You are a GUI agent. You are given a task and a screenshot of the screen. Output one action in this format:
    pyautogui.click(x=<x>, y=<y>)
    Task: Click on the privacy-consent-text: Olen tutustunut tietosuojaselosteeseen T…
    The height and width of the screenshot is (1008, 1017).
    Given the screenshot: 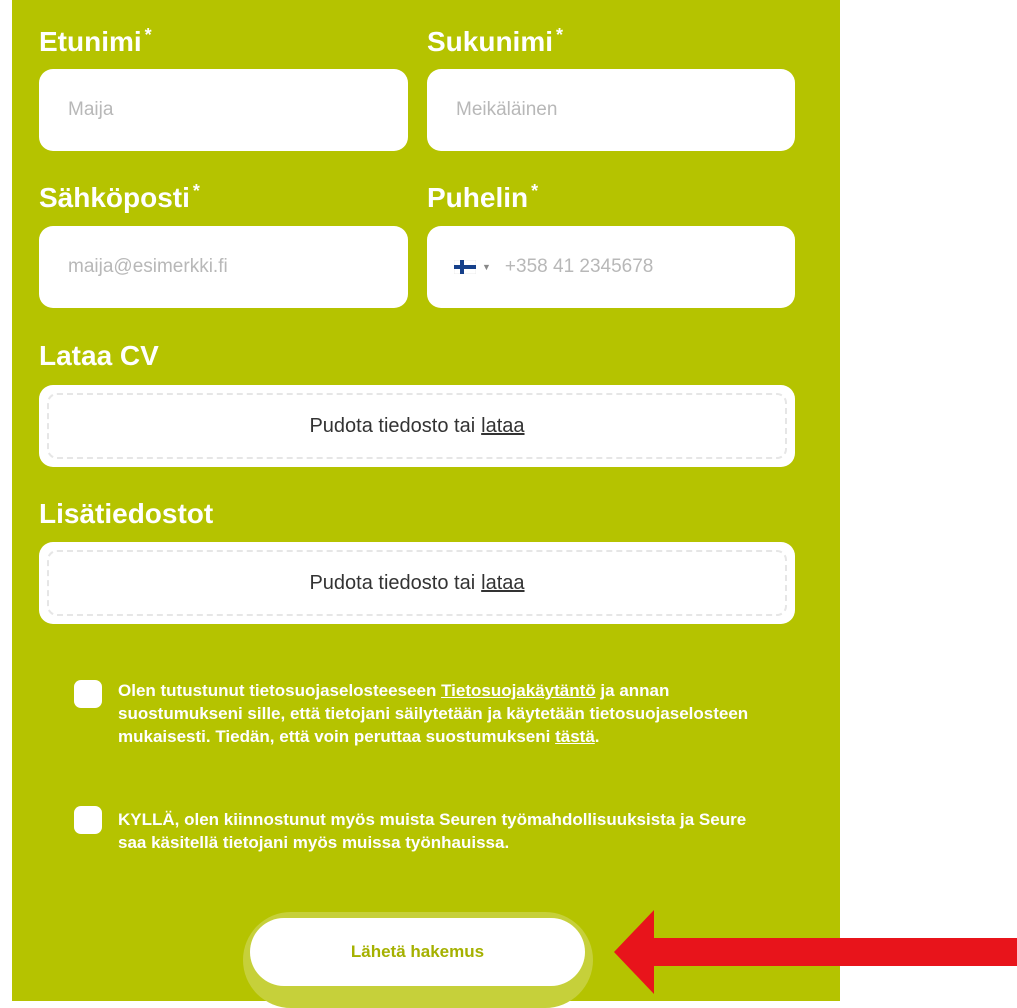 What is the action you would take?
    pyautogui.click(x=433, y=713)
    